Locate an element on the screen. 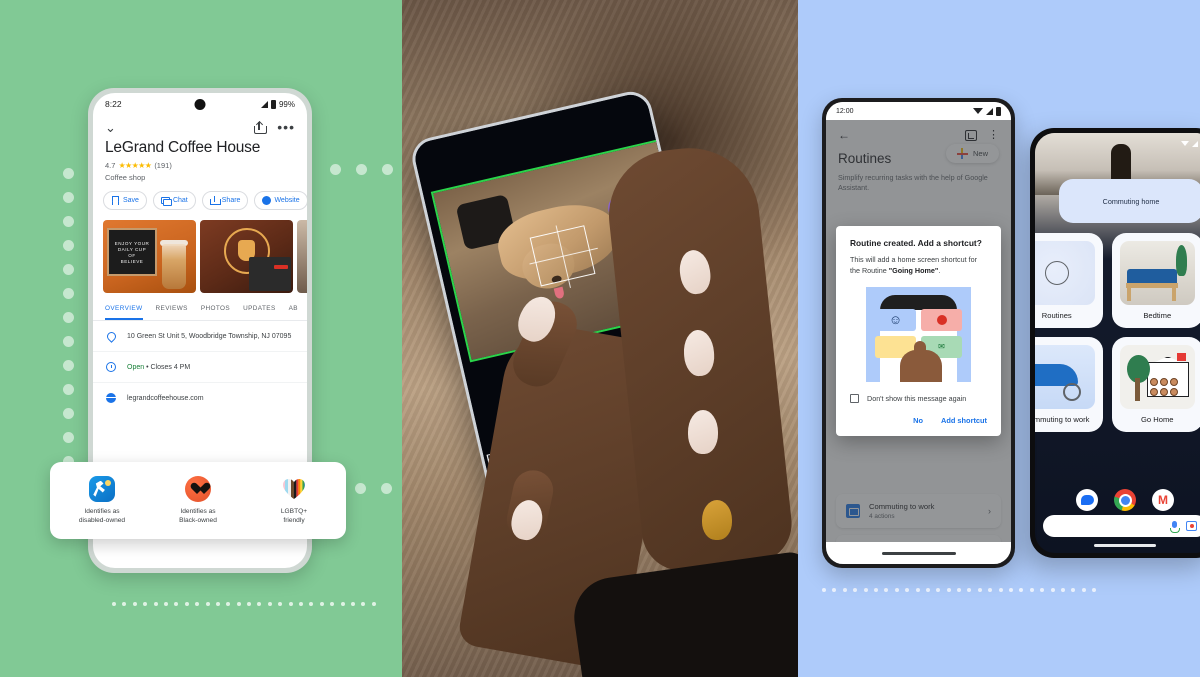 The image size is (1200, 677). sun-dial-icon is located at coordinates (1065, 273).